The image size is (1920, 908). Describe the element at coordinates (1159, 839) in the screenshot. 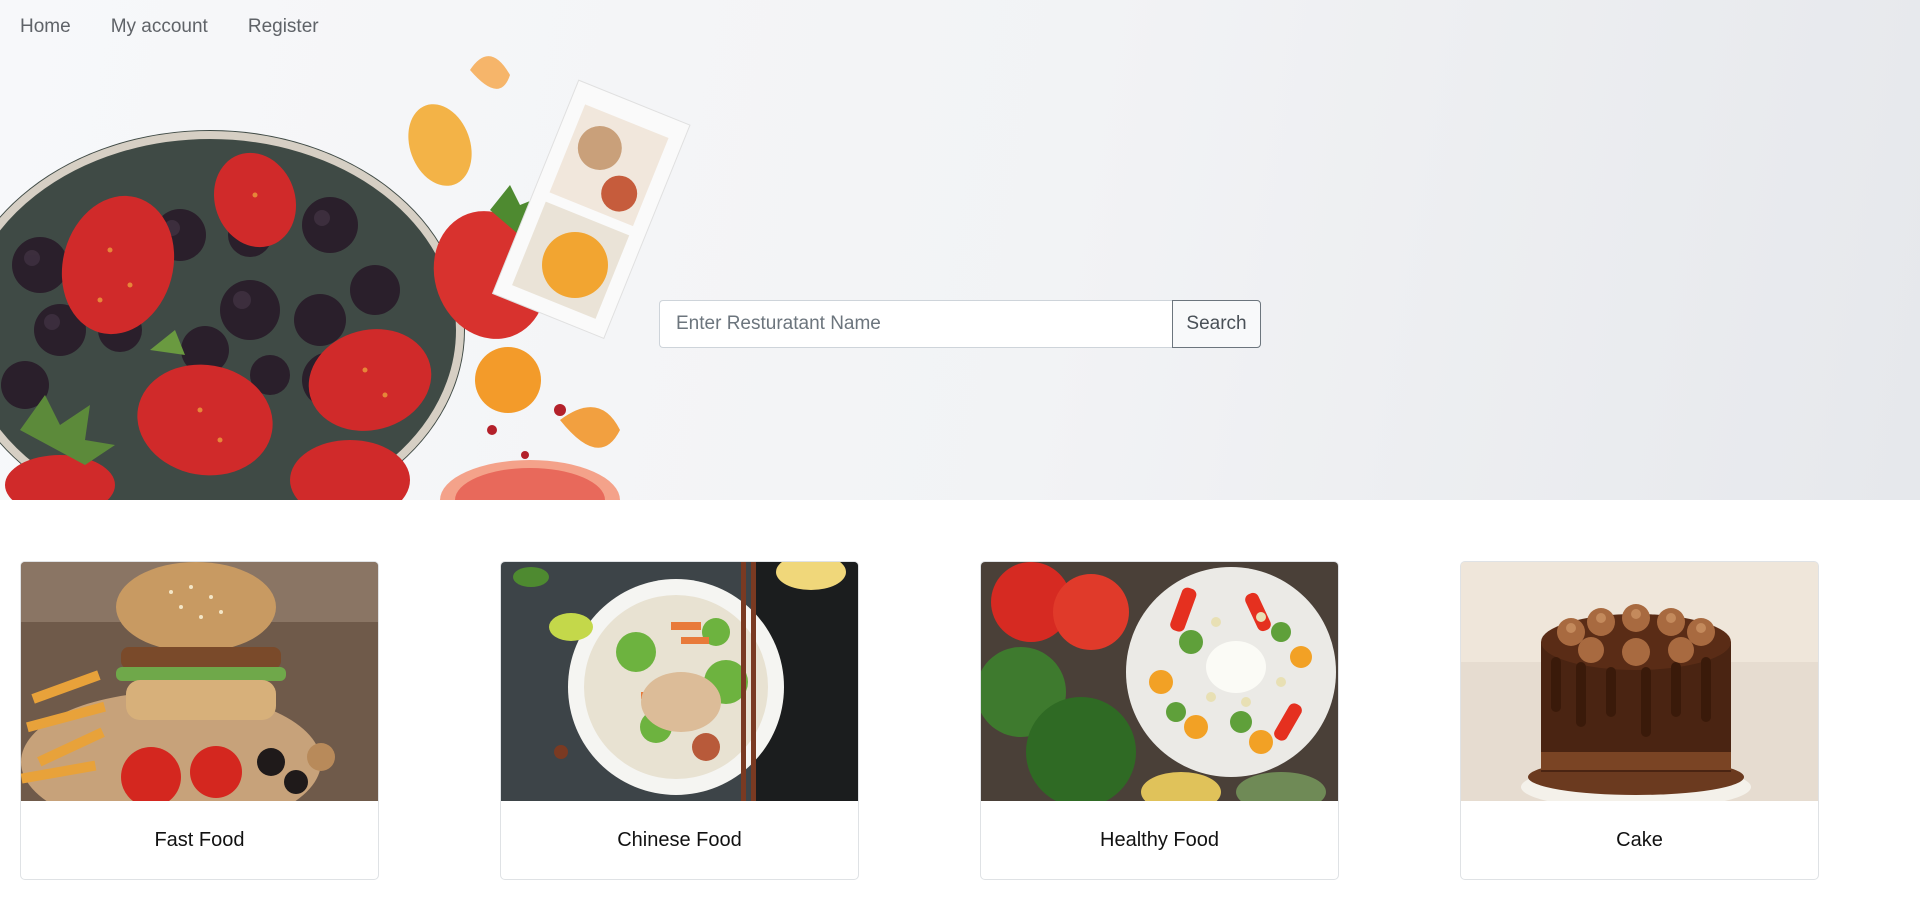

I see `category-label: Healthy Food` at that location.